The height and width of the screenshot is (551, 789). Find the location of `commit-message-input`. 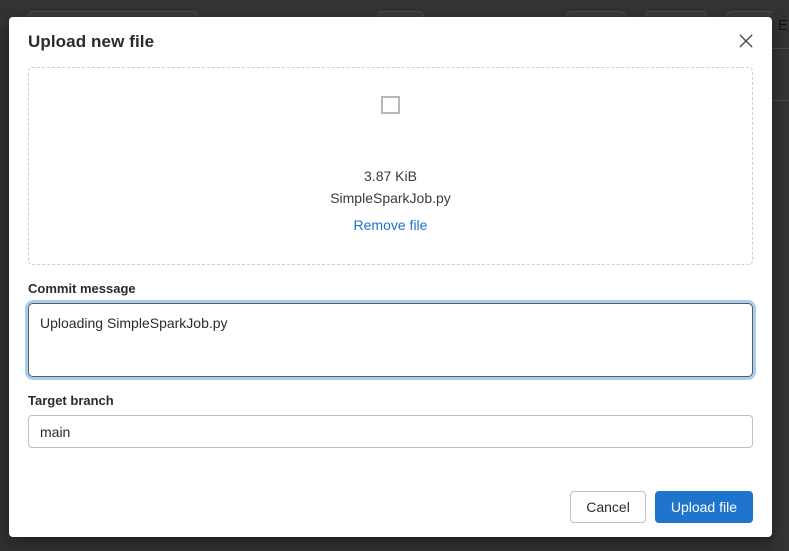

commit-message-input is located at coordinates (390, 340).